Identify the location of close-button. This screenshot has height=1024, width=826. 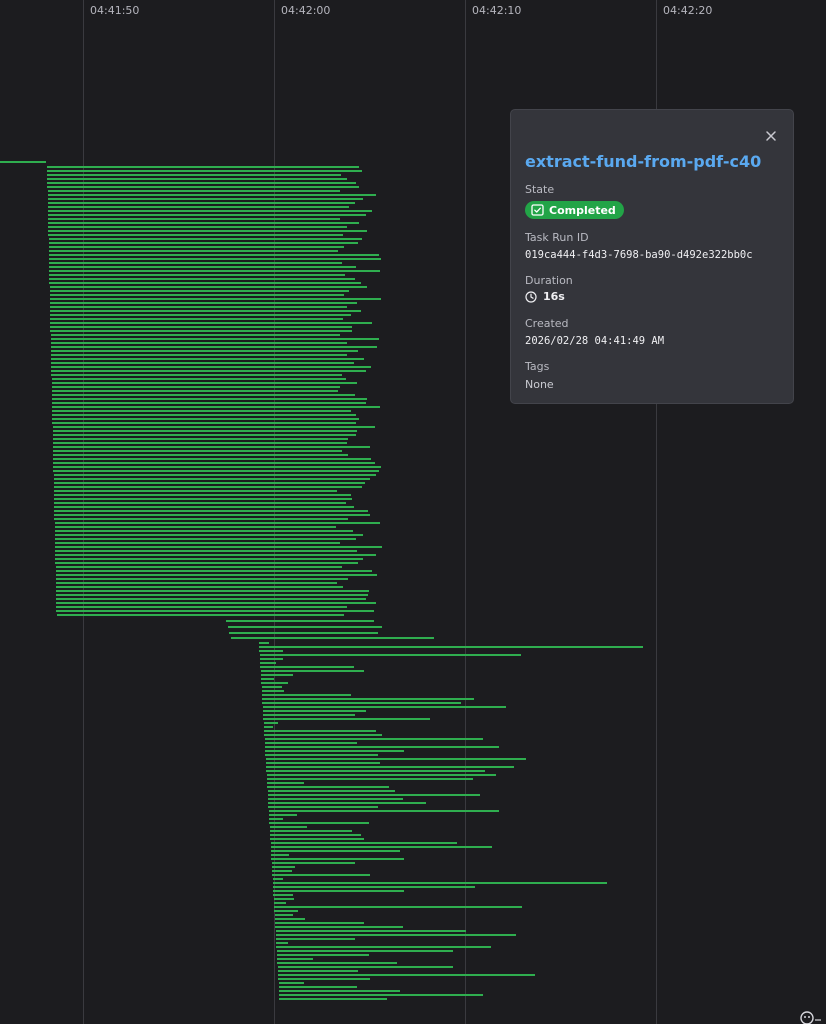
(771, 136).